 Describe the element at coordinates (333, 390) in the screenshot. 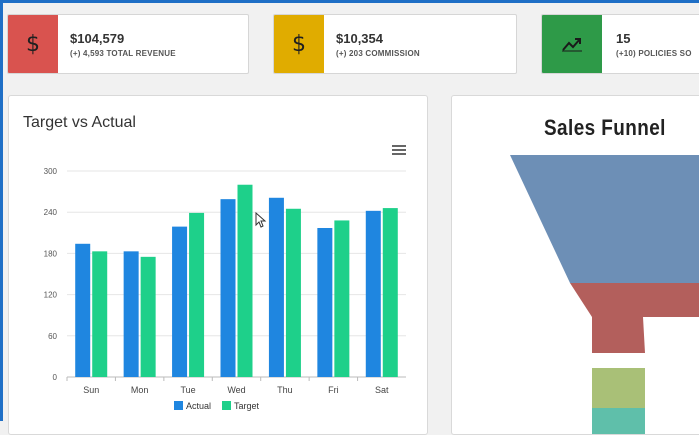

I see `x-tick-label: Fri` at that location.